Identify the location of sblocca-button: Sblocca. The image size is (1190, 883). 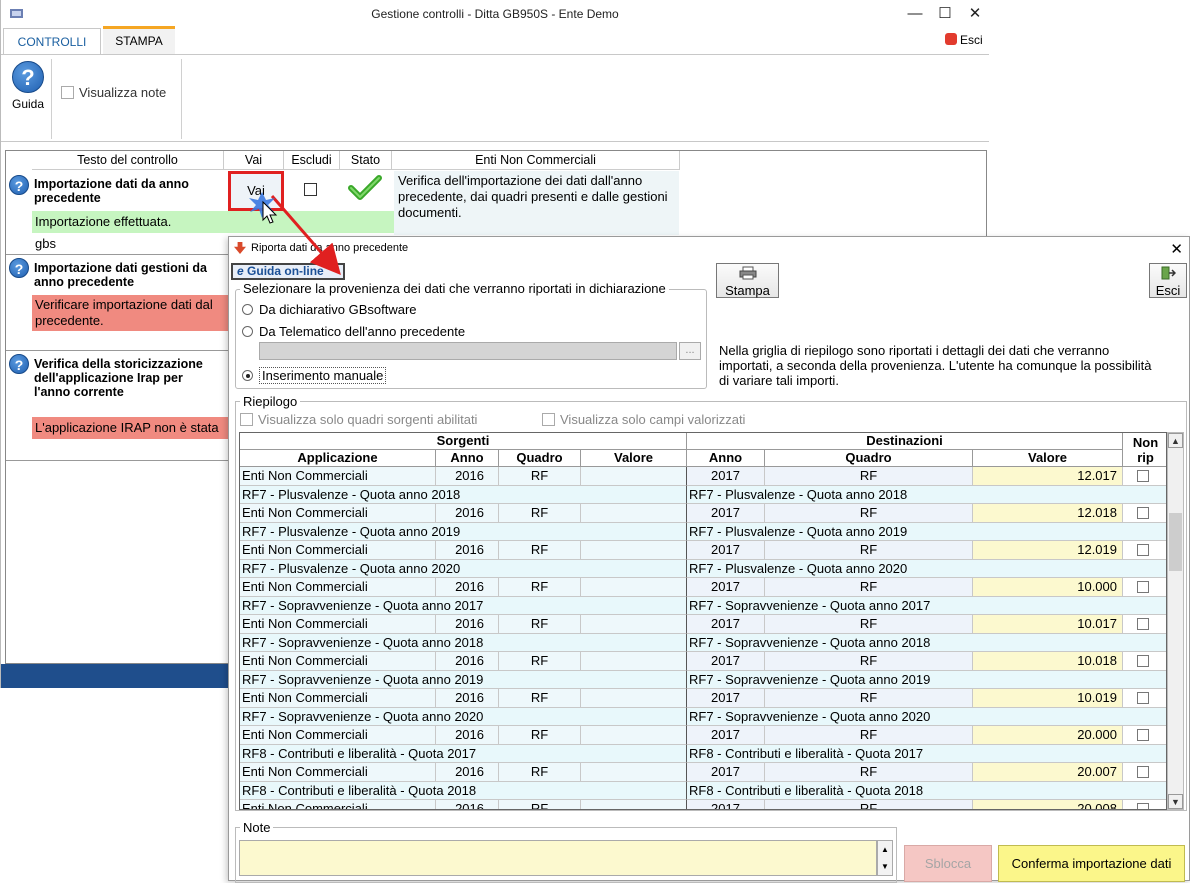
(948, 863).